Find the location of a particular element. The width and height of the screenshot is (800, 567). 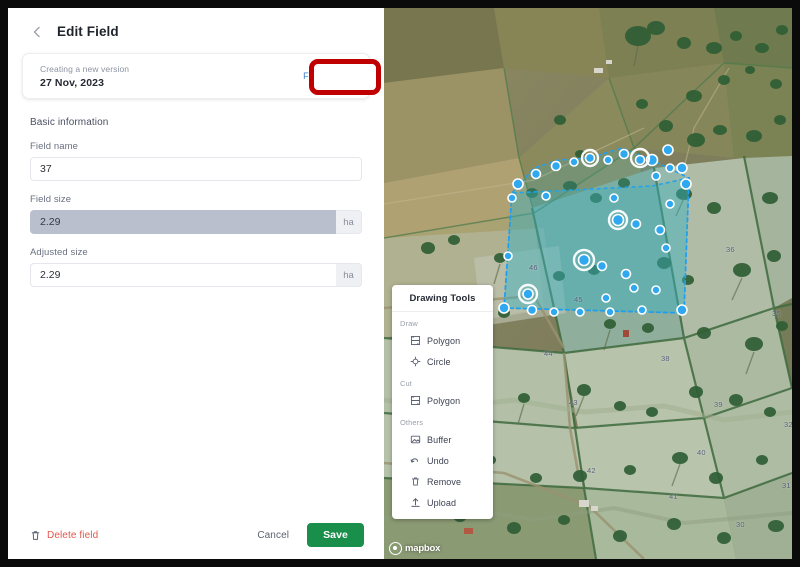

panel-header: Edit Field is located at coordinates (196, 23).